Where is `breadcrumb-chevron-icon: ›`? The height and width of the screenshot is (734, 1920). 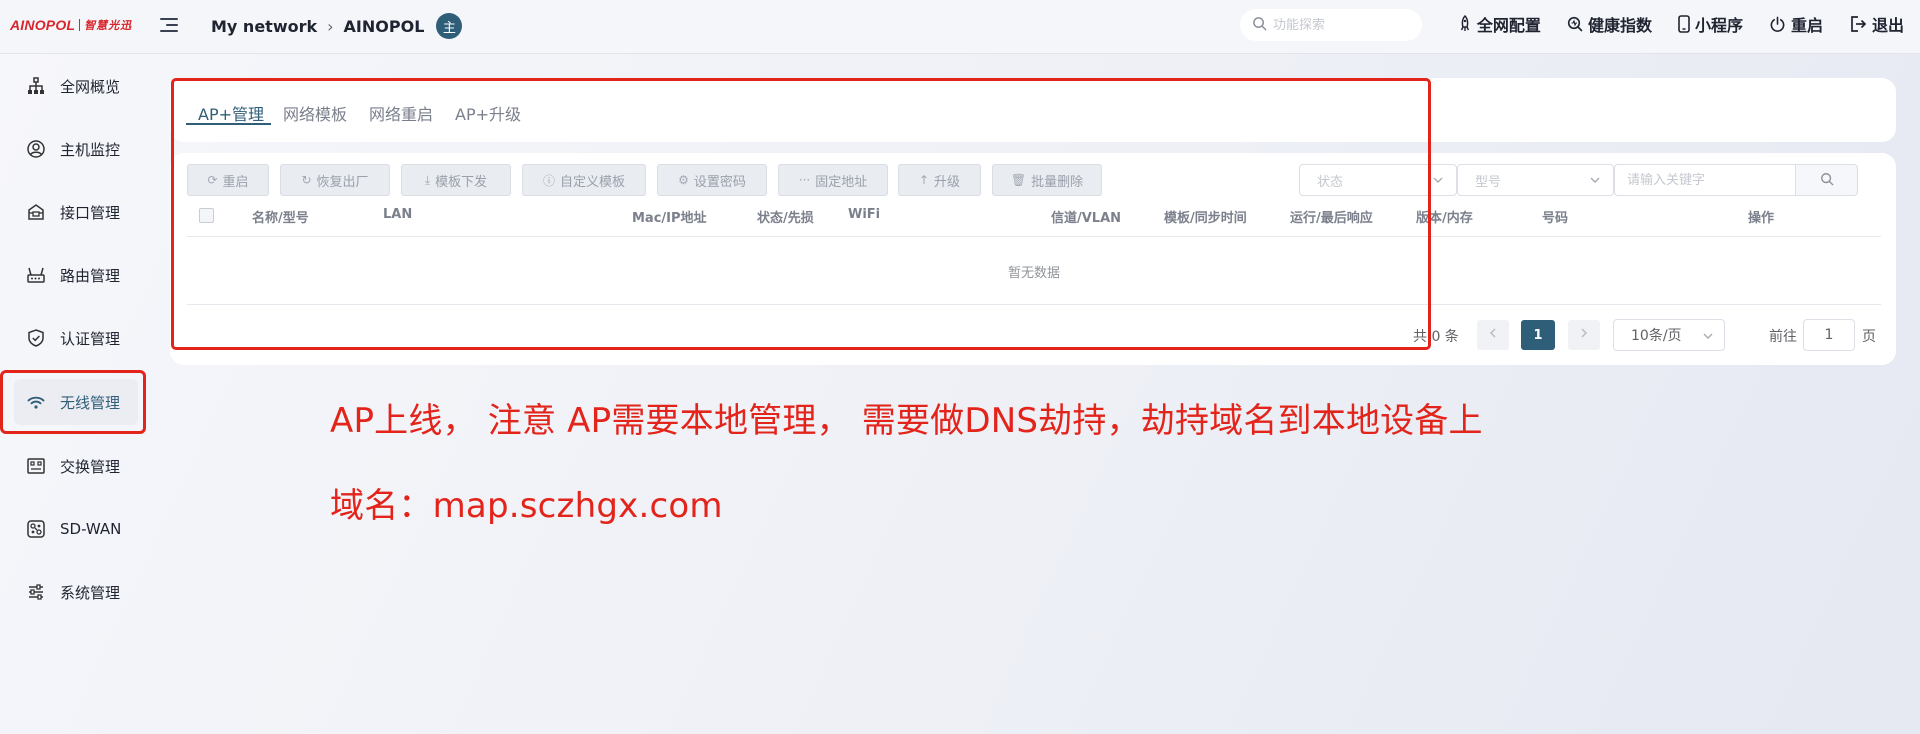
breadcrumb-chevron-icon: › is located at coordinates (330, 26).